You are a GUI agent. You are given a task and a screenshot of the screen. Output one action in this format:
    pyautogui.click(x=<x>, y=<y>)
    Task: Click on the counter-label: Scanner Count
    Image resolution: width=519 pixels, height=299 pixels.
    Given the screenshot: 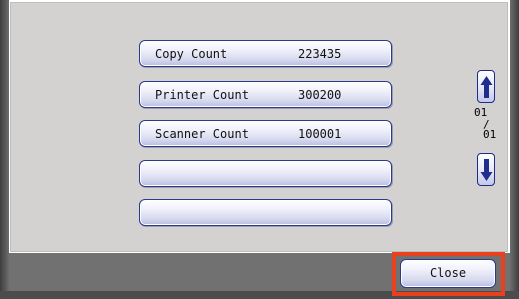 What is the action you would take?
    pyautogui.click(x=202, y=134)
    